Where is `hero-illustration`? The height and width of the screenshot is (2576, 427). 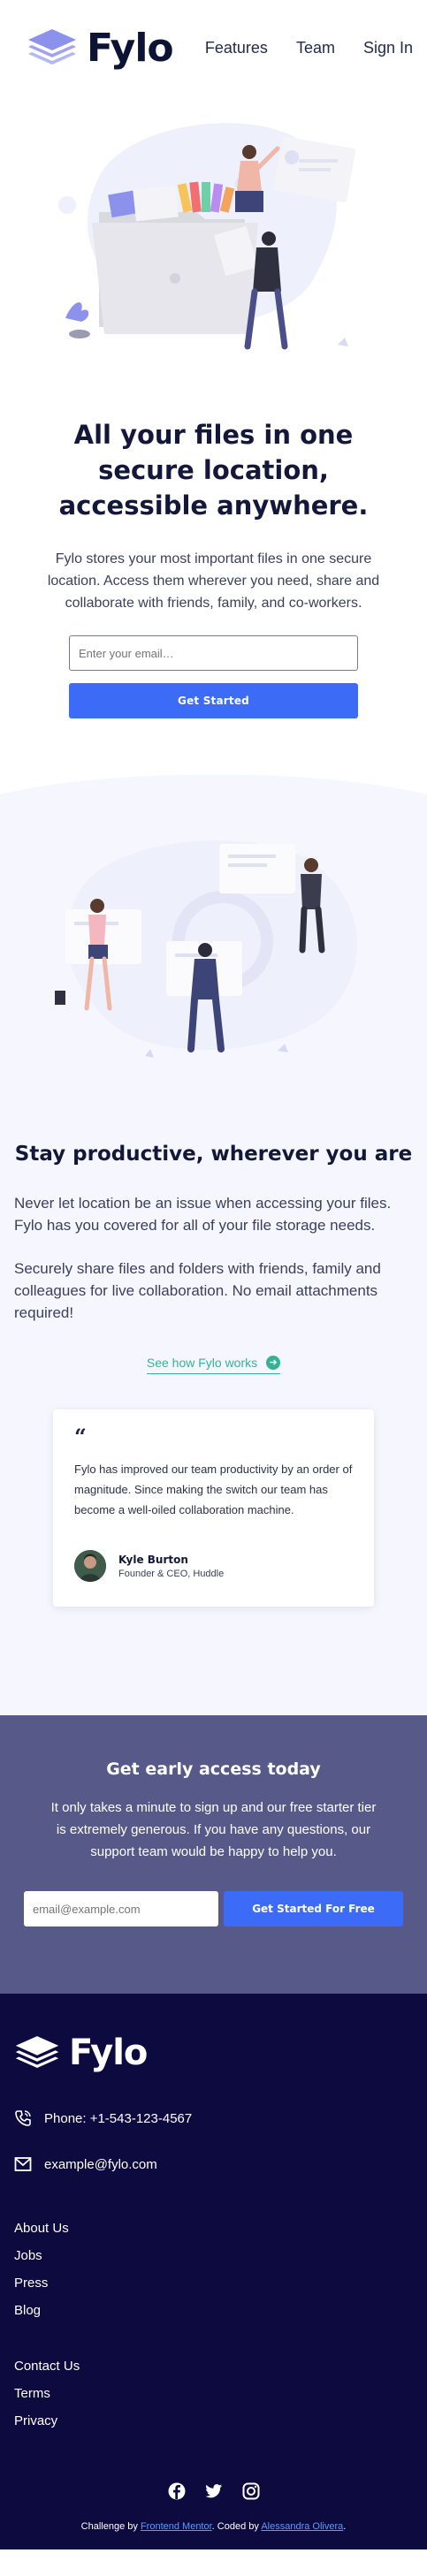
hero-illustration is located at coordinates (206, 236).